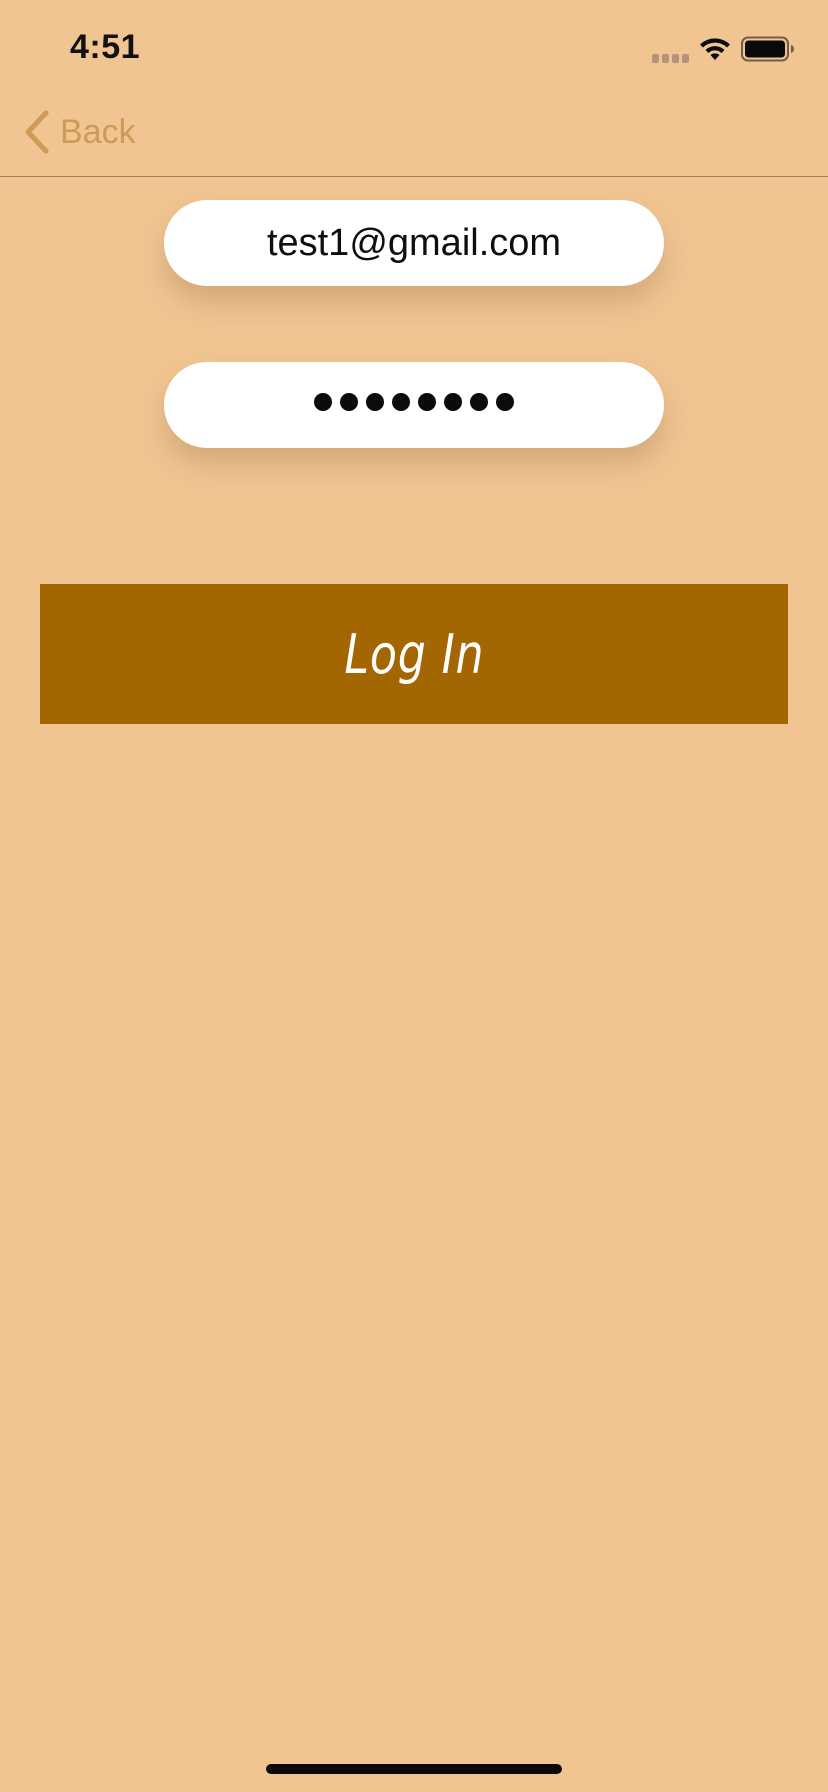 Image resolution: width=828 pixels, height=1792 pixels. What do you see at coordinates (414, 176) in the screenshot?
I see `nav-divider` at bounding box center [414, 176].